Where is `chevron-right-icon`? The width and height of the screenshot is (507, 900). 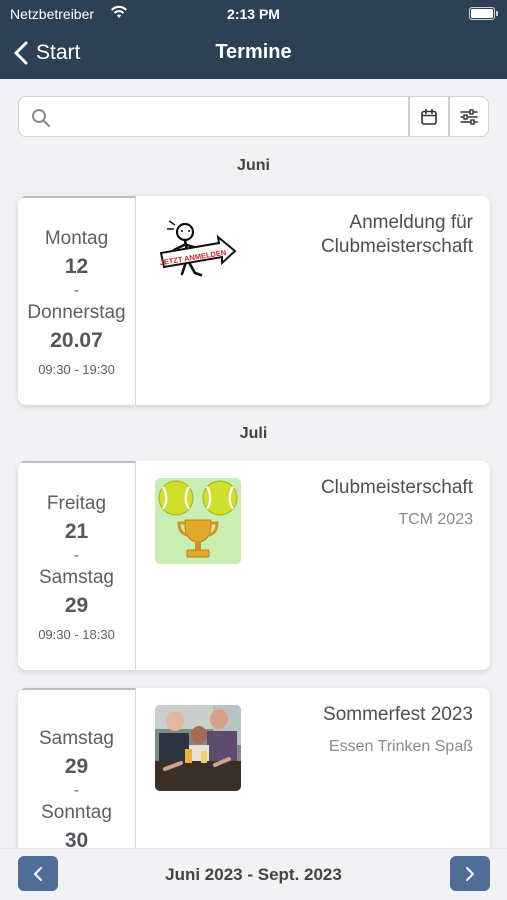
chevron-right-icon is located at coordinates (470, 873).